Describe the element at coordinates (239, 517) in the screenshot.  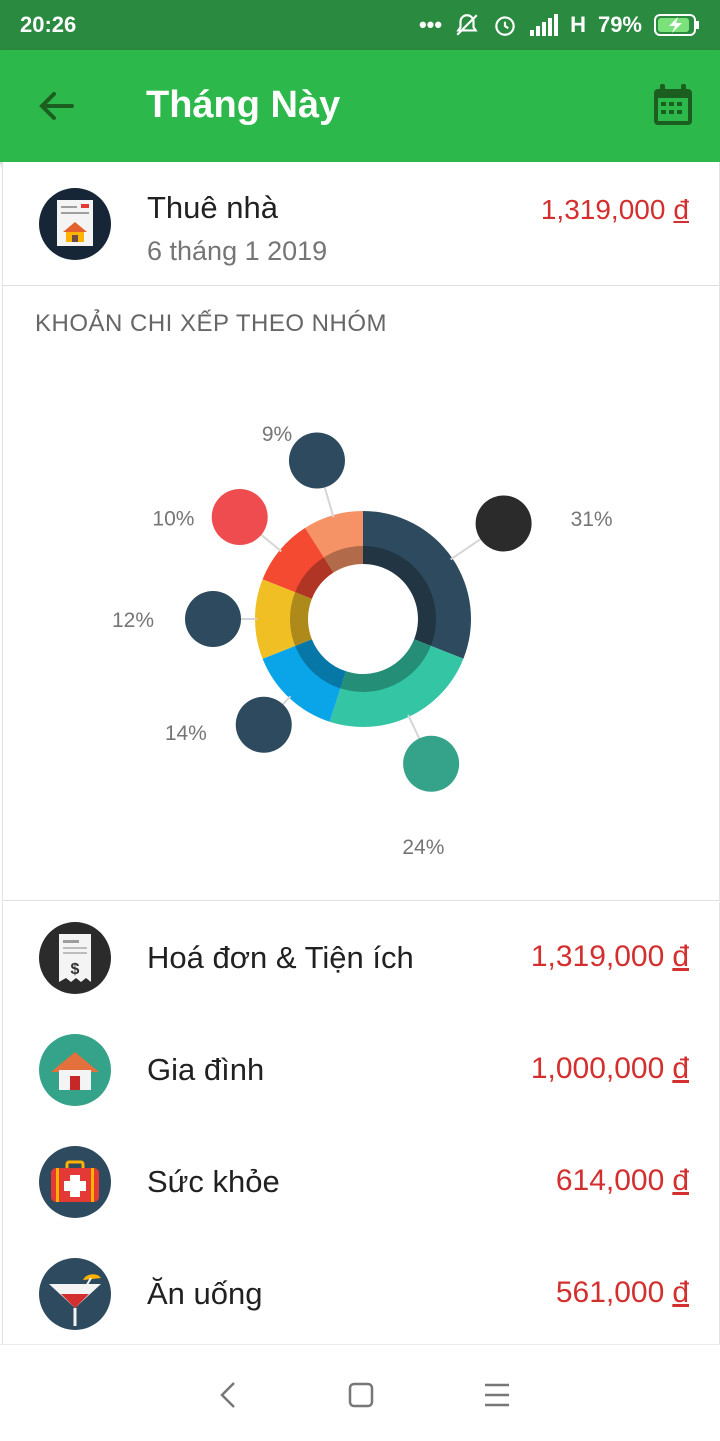
I see `heart-icon` at that location.